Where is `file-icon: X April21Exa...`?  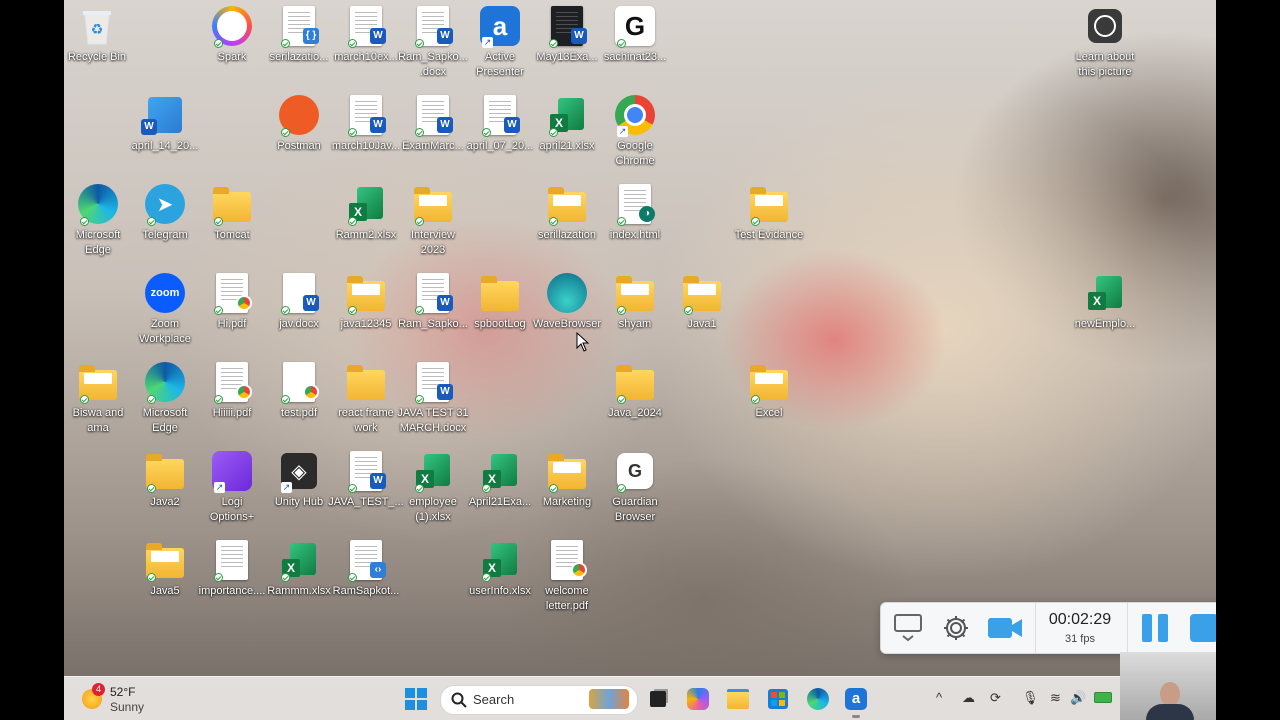 file-icon: X April21Exa... is located at coordinates (500, 479).